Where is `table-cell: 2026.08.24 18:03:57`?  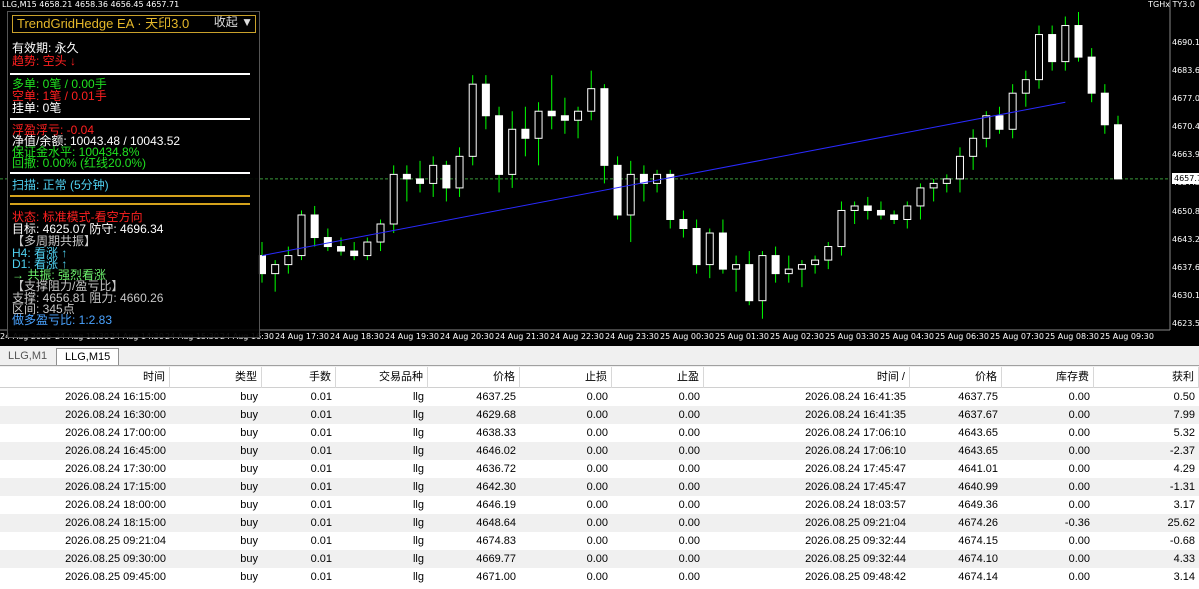
table-cell: 2026.08.24 18:03:57 is located at coordinates (855, 505).